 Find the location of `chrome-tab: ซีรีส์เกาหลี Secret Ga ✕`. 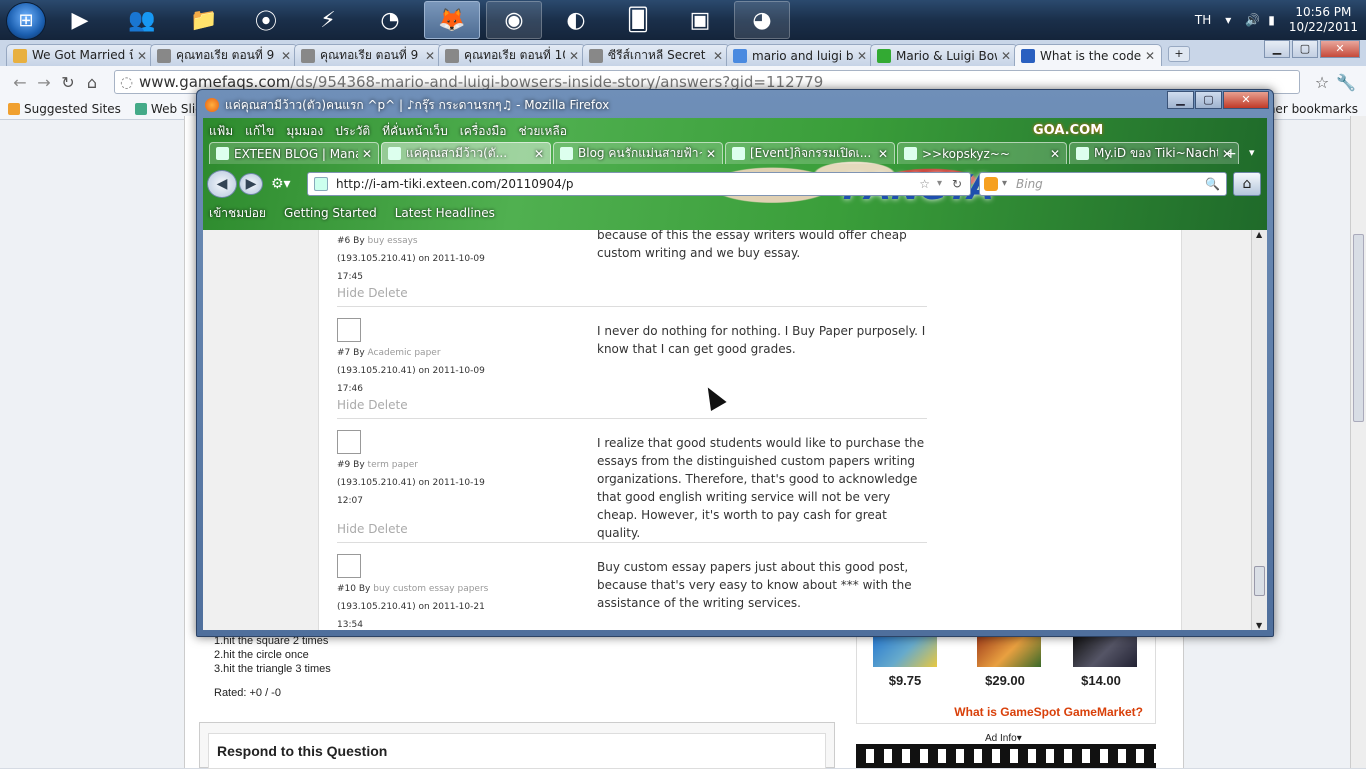

chrome-tab: ซีรีส์เกาหลี Secret Ga ✕ is located at coordinates (656, 55).